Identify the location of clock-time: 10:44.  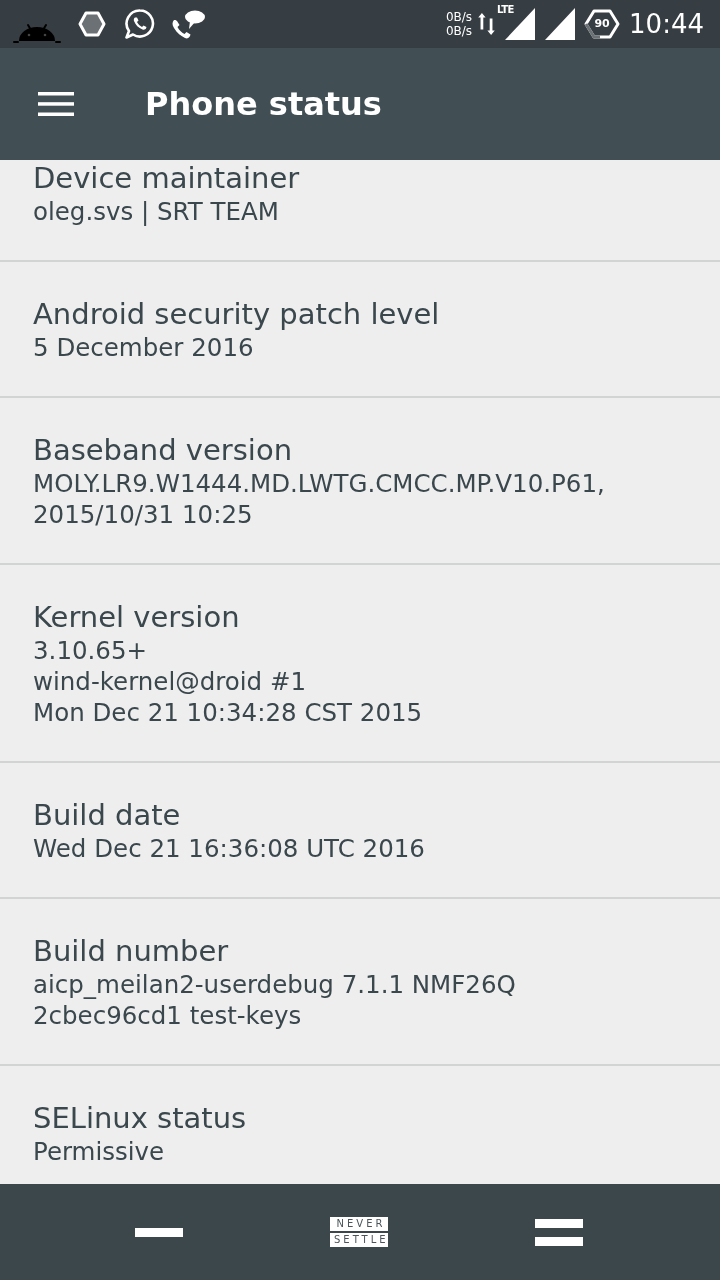
(666, 24).